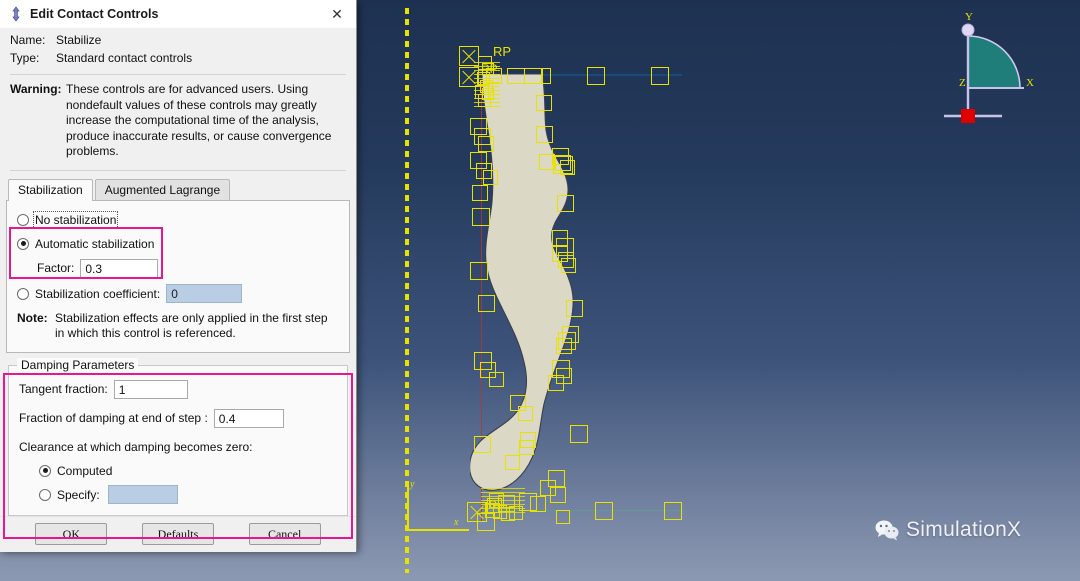 This screenshot has height=581, width=1080. I want to click on reference-point-label-1: RP, so click(502, 51).